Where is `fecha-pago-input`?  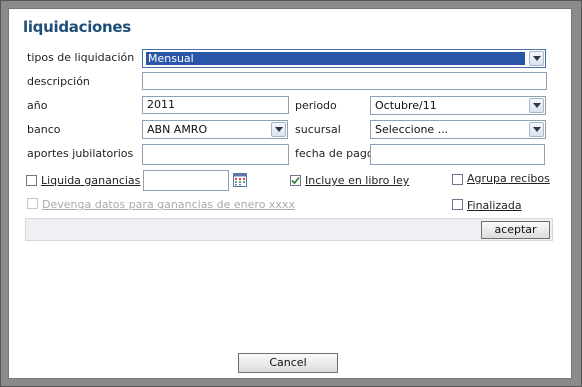
fecha-pago-input is located at coordinates (457, 154).